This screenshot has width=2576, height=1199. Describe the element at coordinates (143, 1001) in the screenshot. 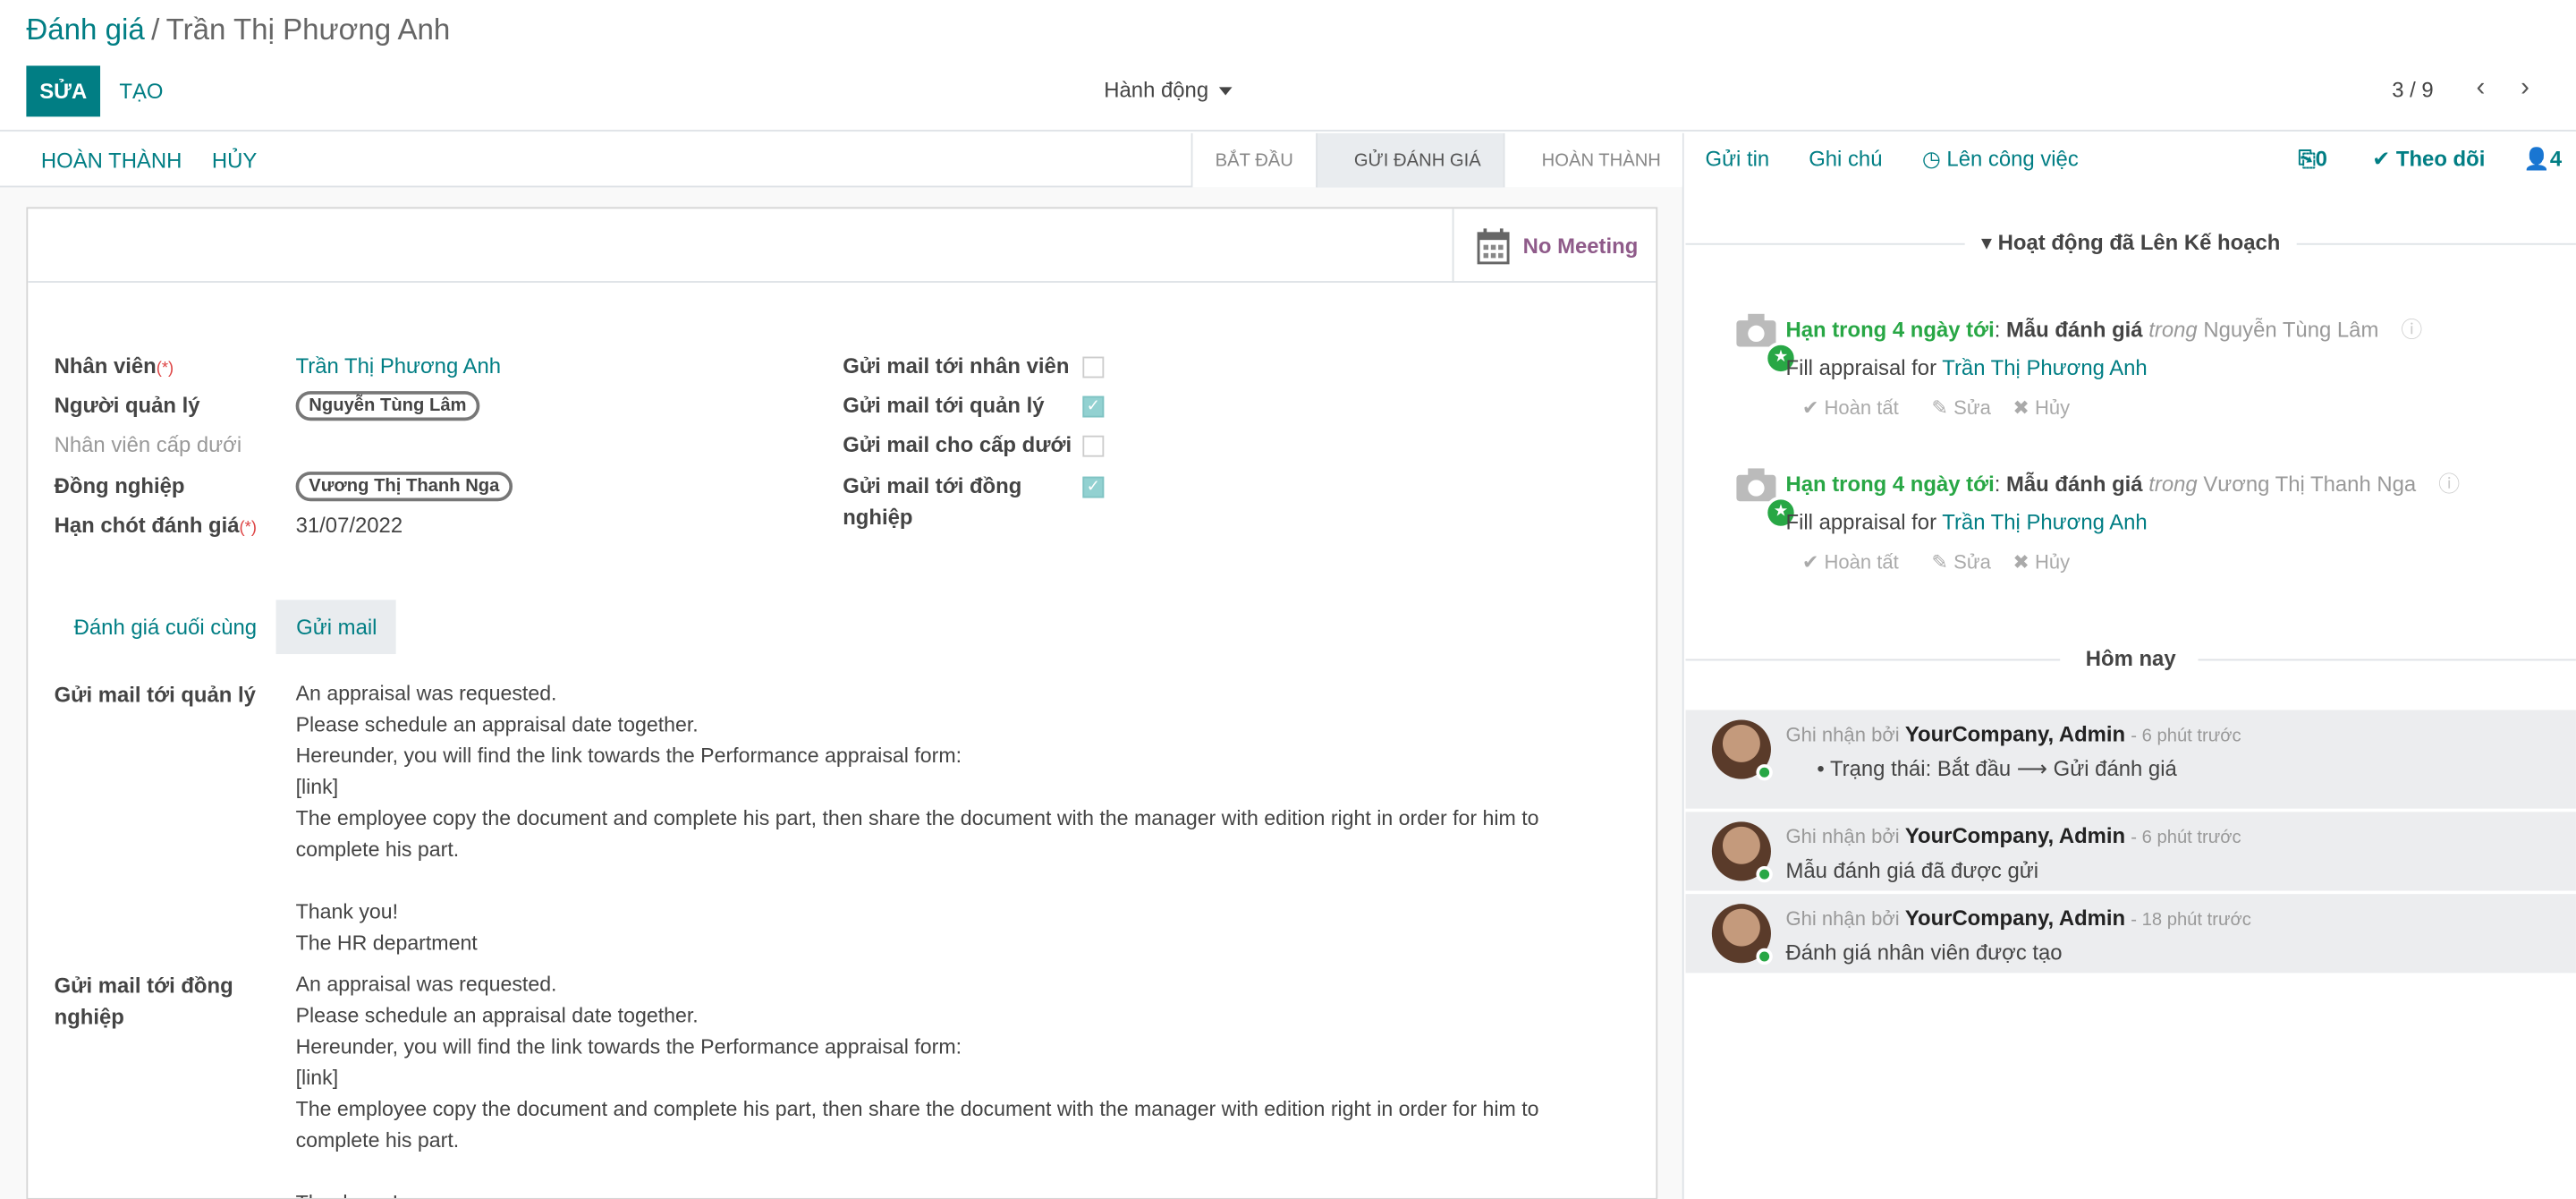

I see `mail-colleague-body-label: Gửi mail tới đồng nghiệp` at that location.